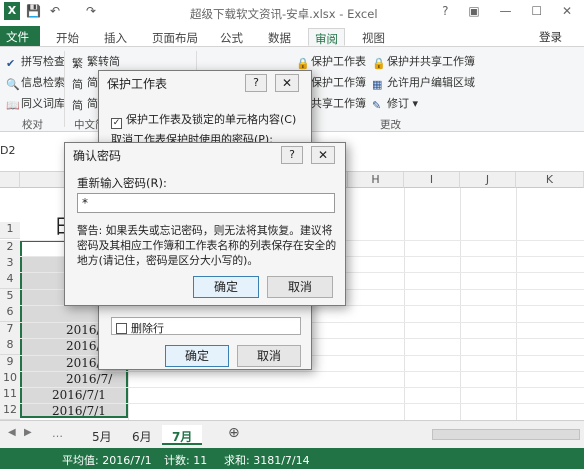 This screenshot has width=584, height=469. I want to click on excel-logo-icon: X, so click(12, 11).